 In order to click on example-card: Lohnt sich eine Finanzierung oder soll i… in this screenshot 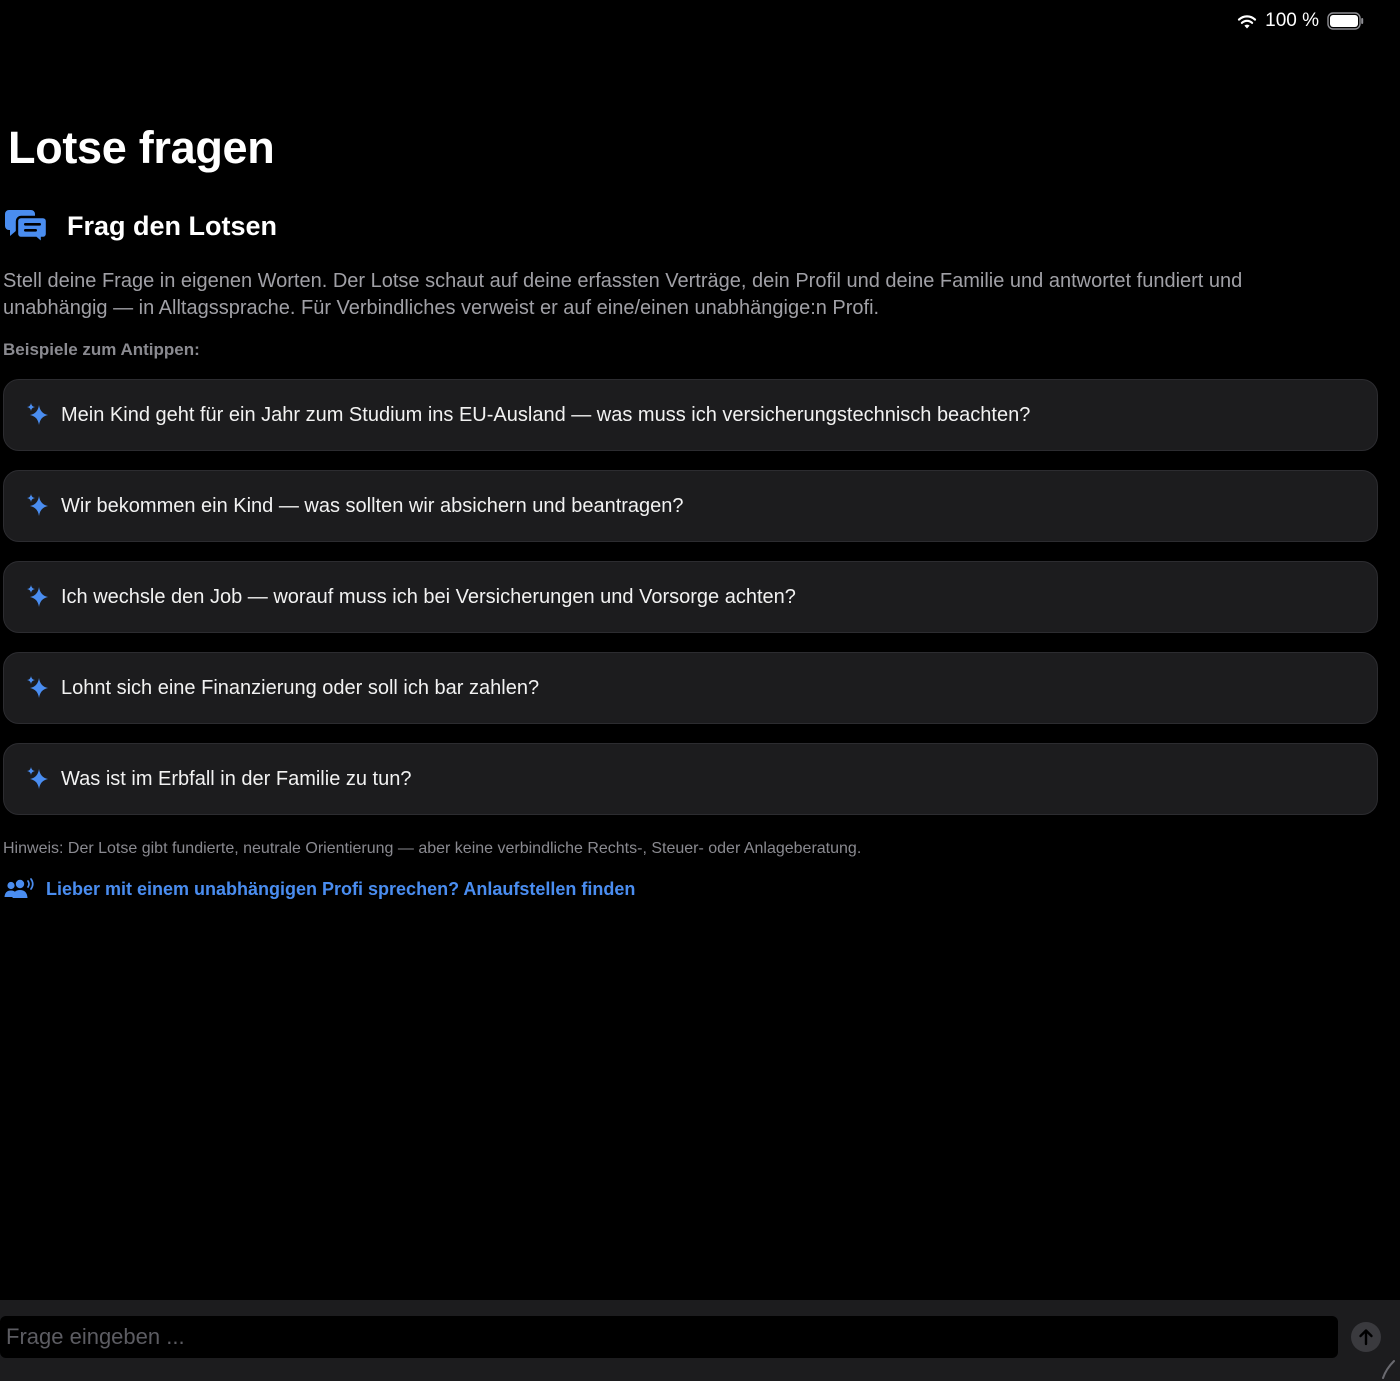, I will do `click(690, 688)`.